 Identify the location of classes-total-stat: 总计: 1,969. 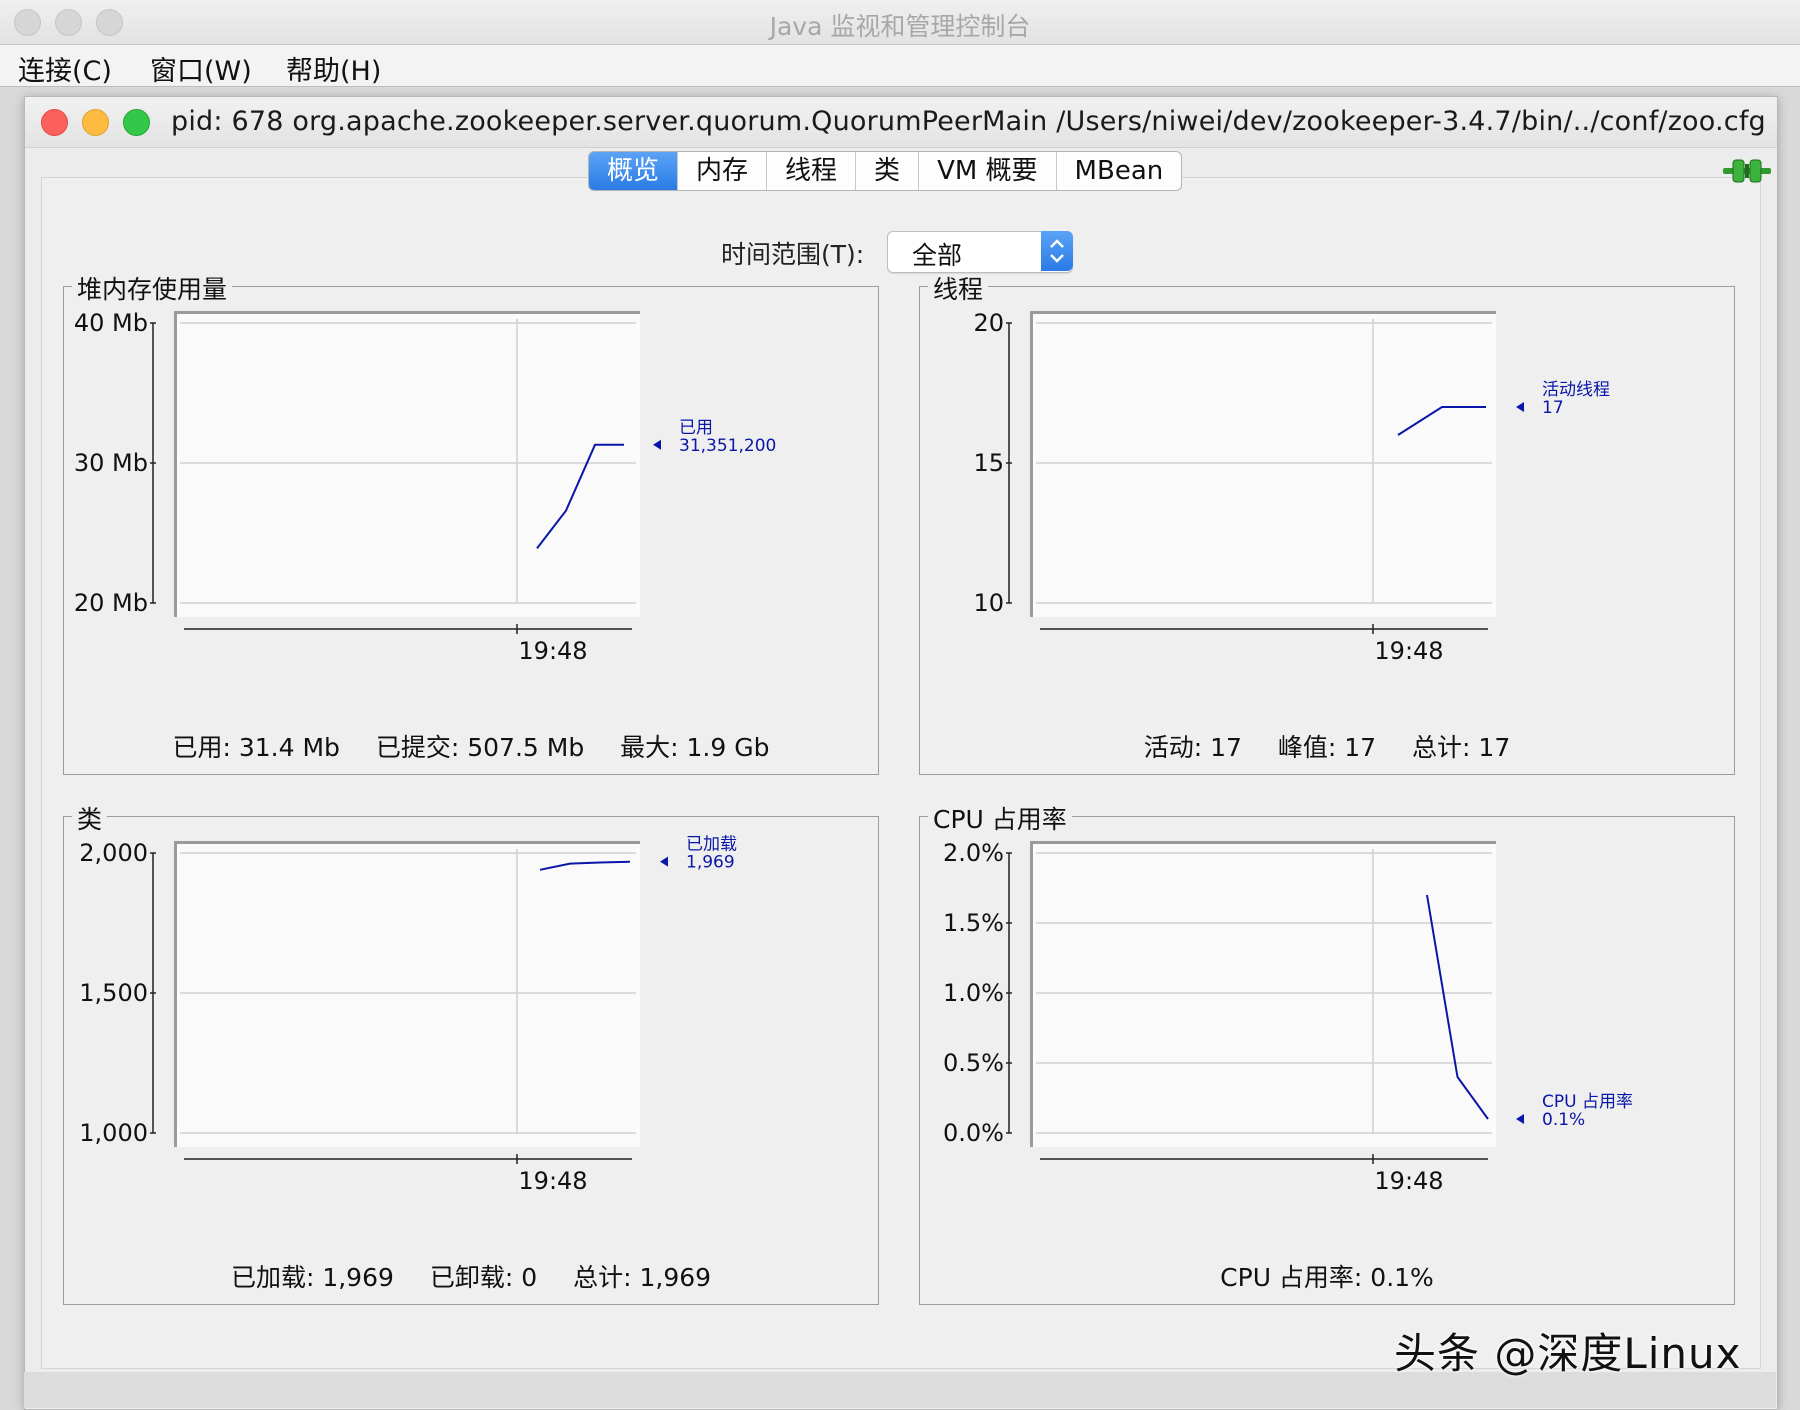
(642, 1277).